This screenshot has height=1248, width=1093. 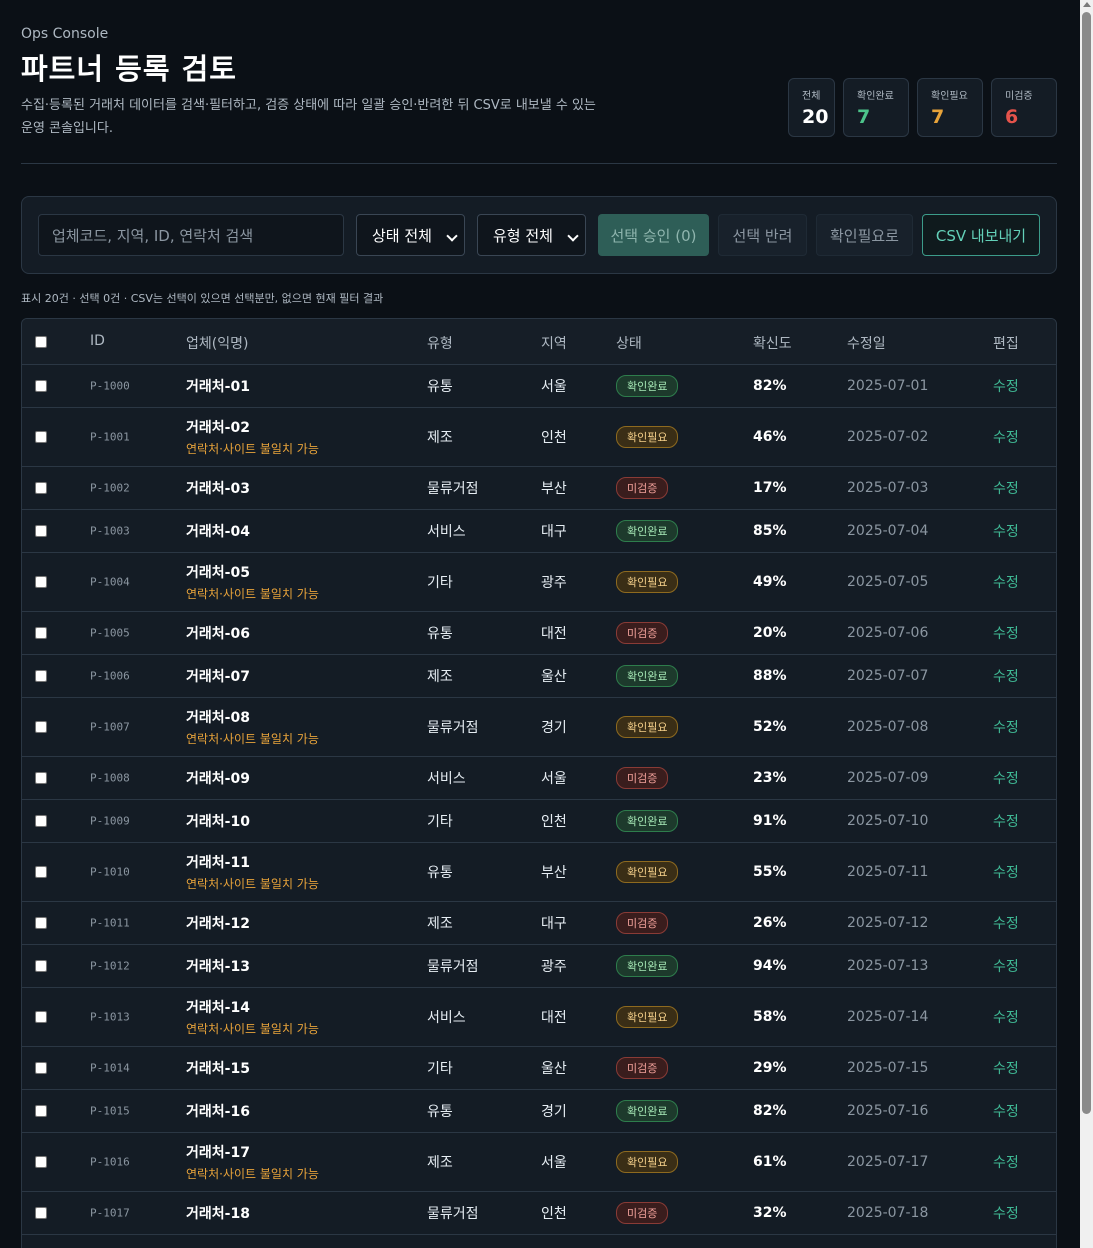 What do you see at coordinates (539, 923) in the screenshot?
I see `table-row: P-1011 거래처-12 제조 대구 미검증 26% 2025-07-12 수정` at bounding box center [539, 923].